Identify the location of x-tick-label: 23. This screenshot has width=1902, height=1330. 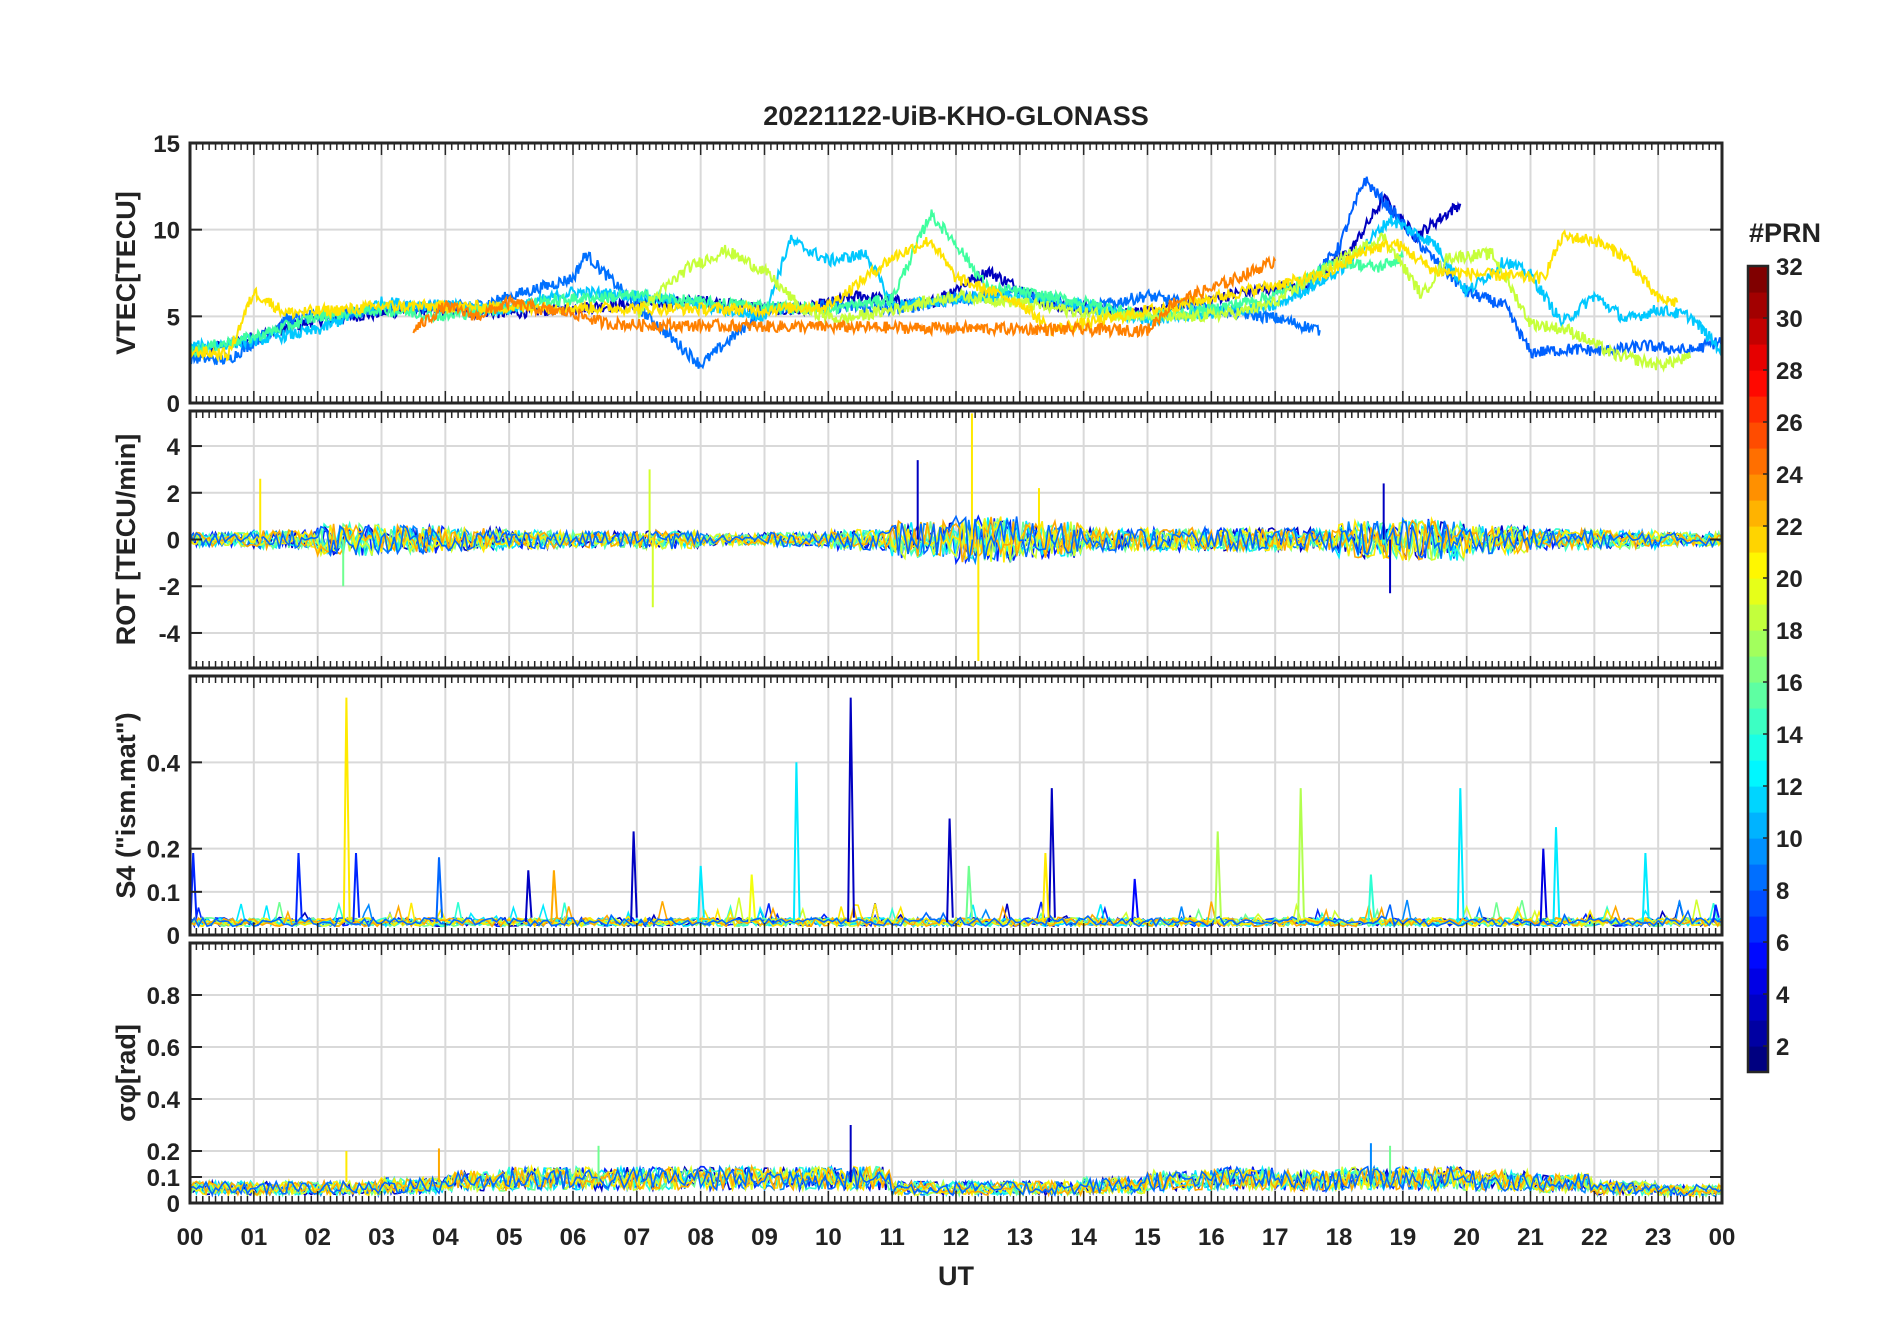
(1658, 1237).